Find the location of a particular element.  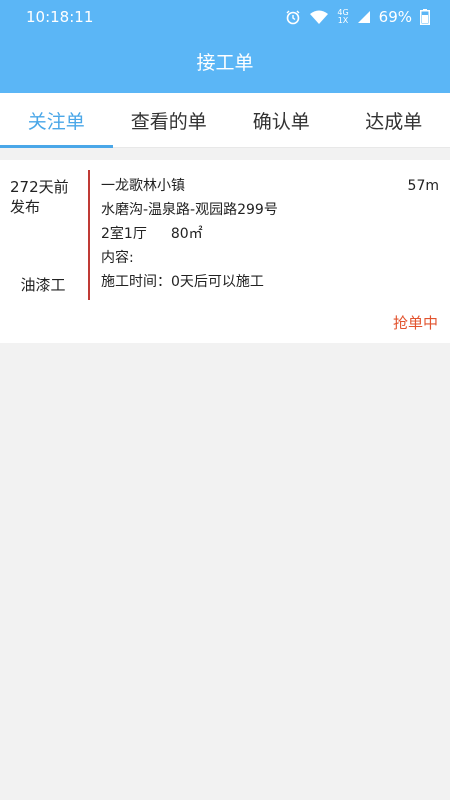

network-type: 4G 1X is located at coordinates (342, 17).